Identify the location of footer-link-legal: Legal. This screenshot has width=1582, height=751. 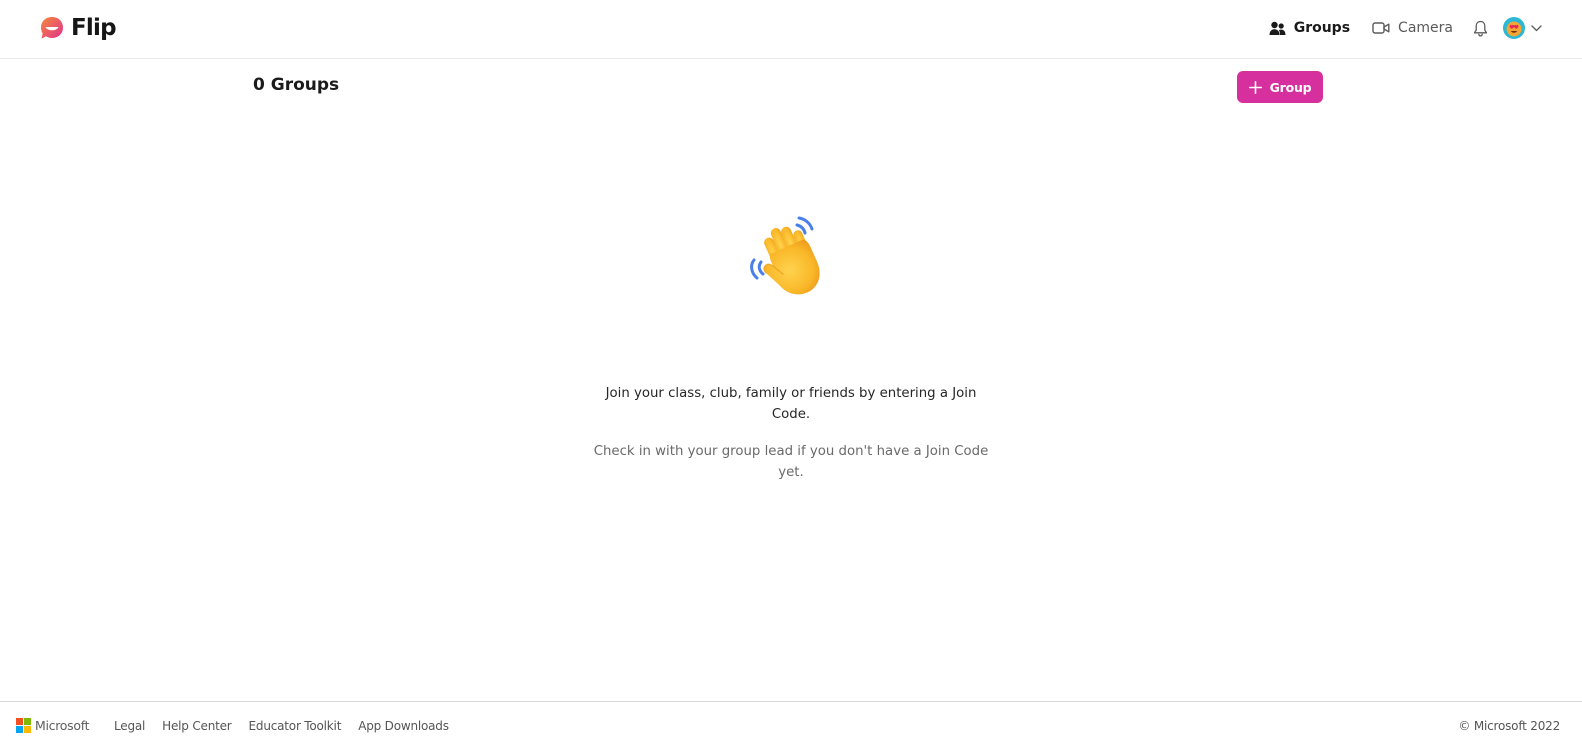
(129, 726).